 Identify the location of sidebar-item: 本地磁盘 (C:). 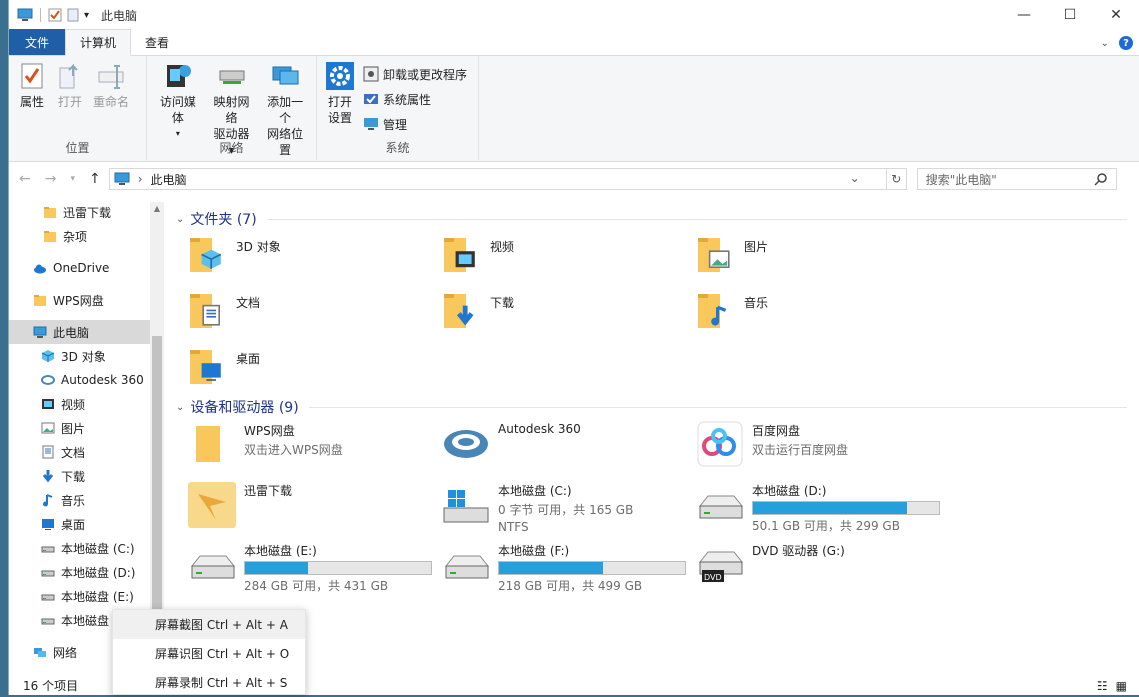
(86, 548).